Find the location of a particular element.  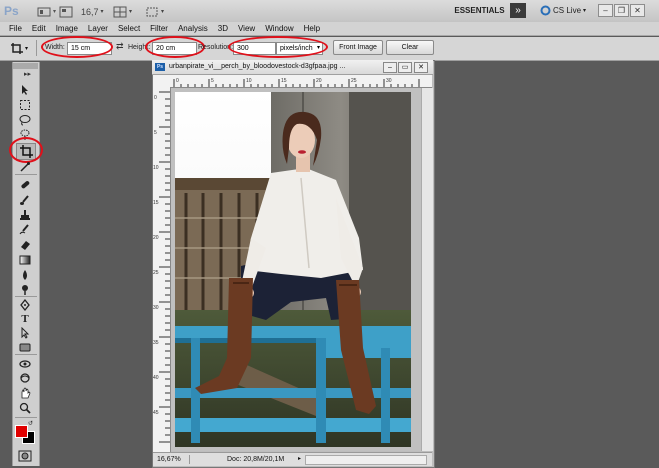

menu-filter: Filter is located at coordinates (159, 29).